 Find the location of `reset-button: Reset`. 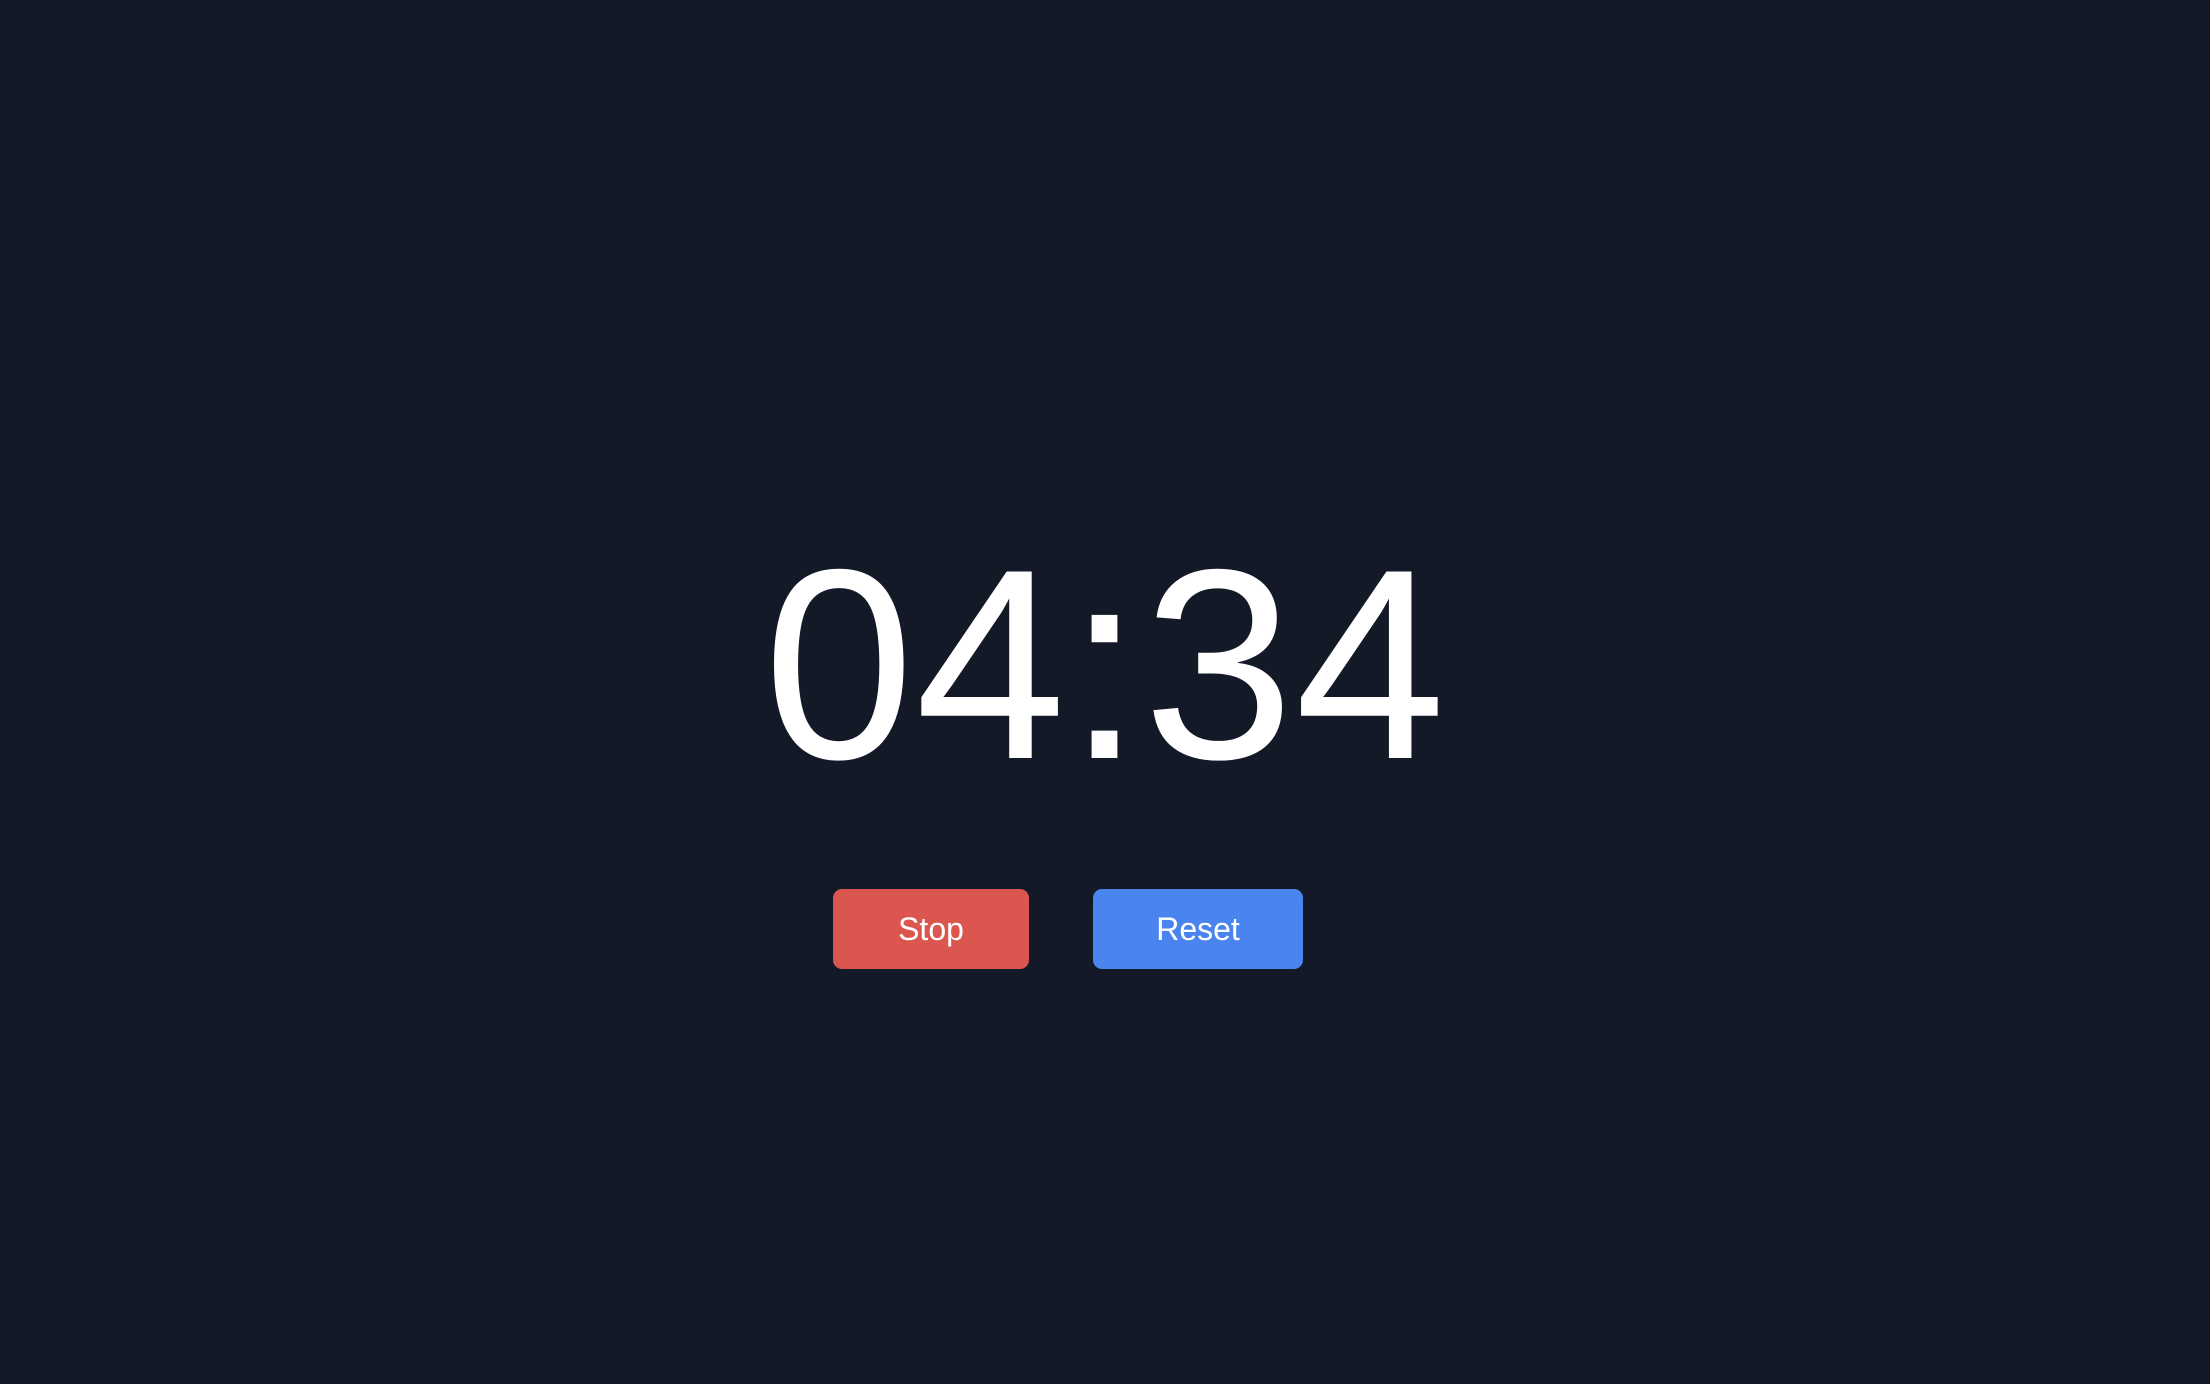

reset-button: Reset is located at coordinates (1198, 929).